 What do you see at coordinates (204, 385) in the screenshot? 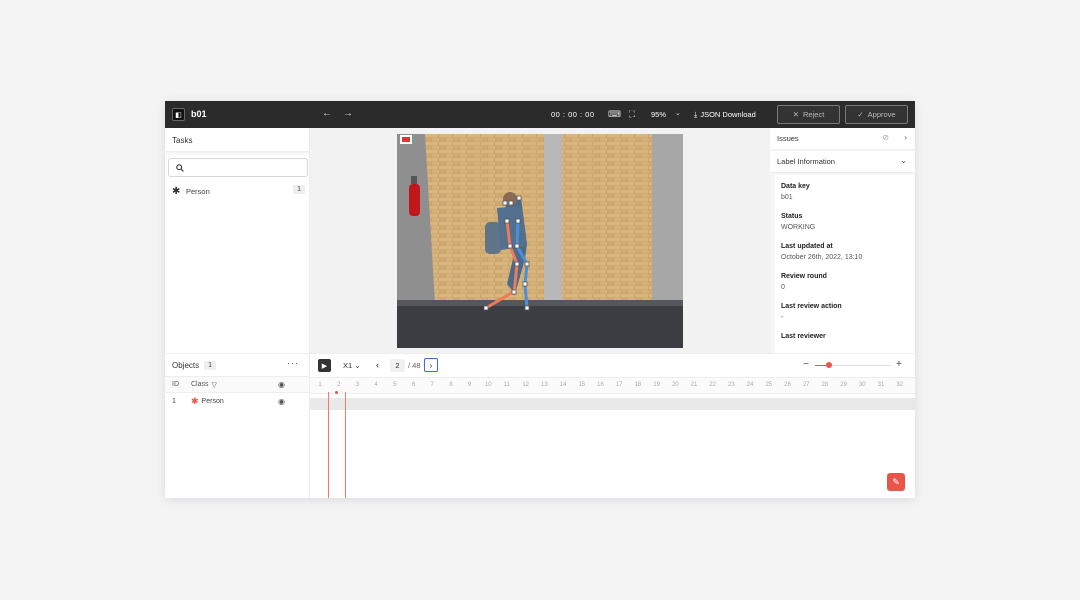
I see `column-class: Class ▽` at bounding box center [204, 385].